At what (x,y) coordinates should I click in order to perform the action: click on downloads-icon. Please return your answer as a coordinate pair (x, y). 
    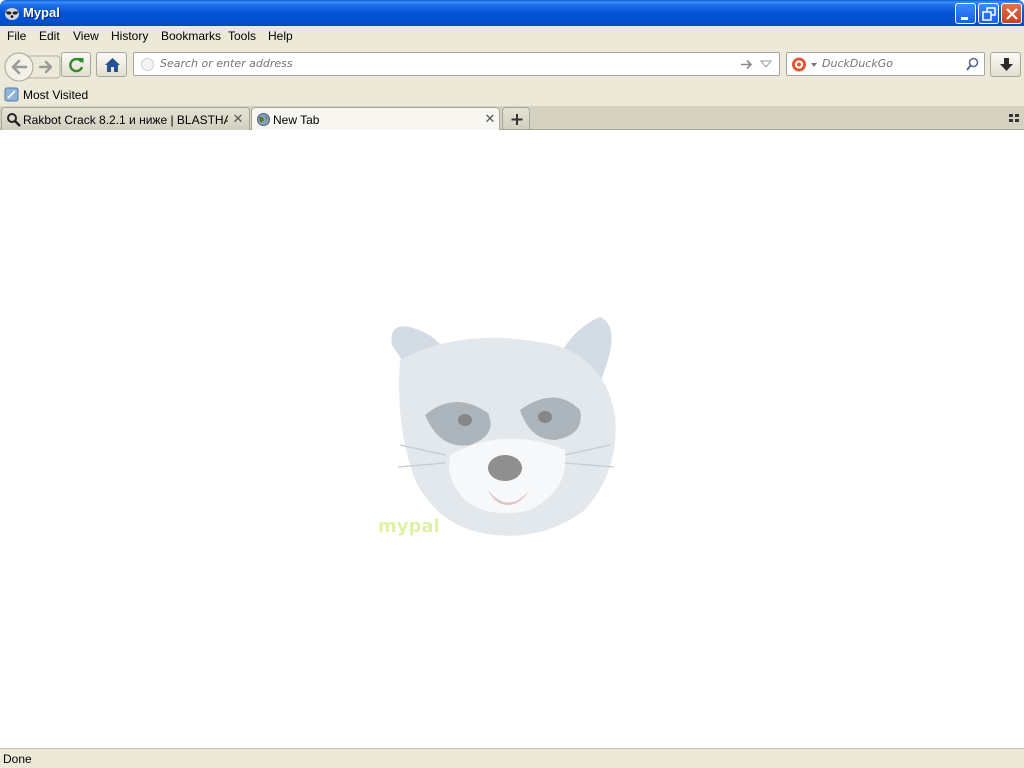
    Looking at the image, I should click on (1006, 64).